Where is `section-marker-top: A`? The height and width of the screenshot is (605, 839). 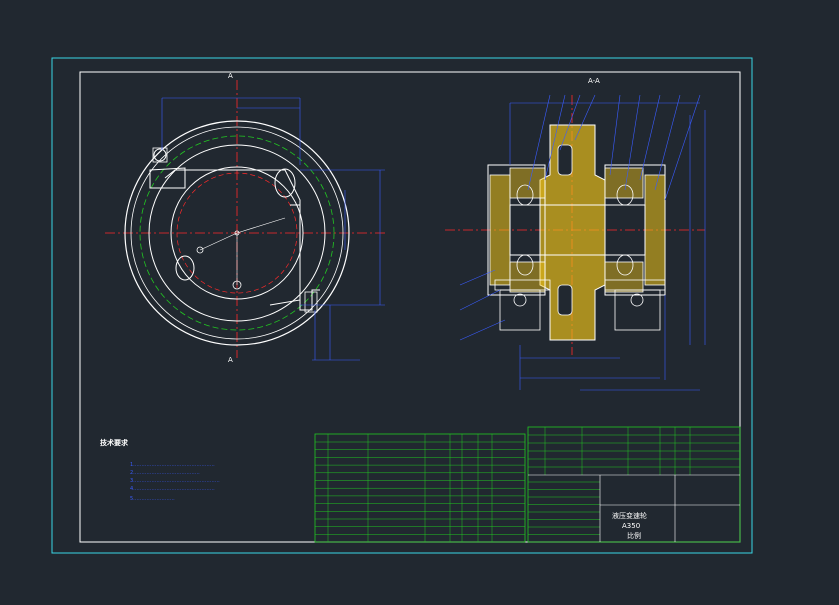 section-marker-top: A is located at coordinates (230, 76).